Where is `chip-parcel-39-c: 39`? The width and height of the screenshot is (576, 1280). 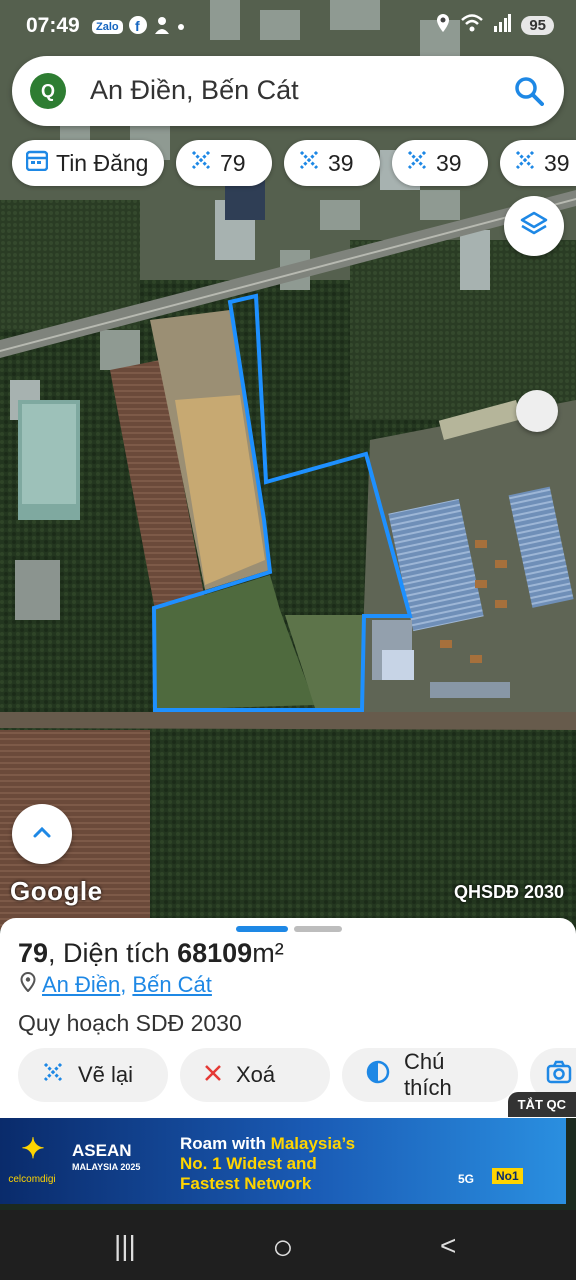 chip-parcel-39-c: 39 is located at coordinates (538, 163).